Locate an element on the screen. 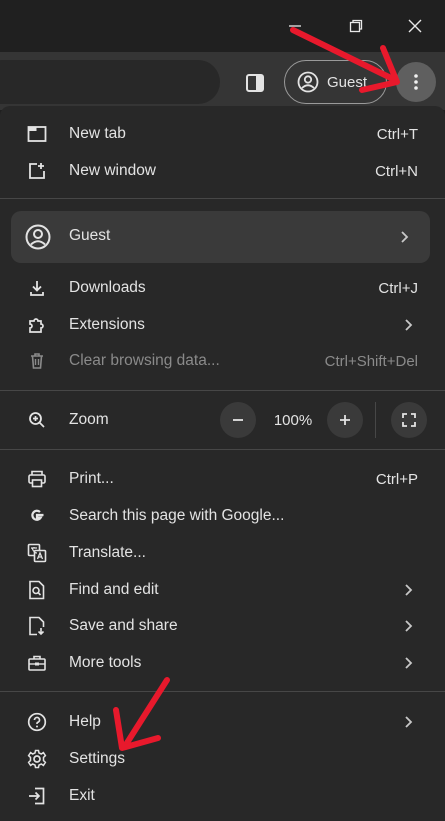  fullscreen-button is located at coordinates (409, 420).